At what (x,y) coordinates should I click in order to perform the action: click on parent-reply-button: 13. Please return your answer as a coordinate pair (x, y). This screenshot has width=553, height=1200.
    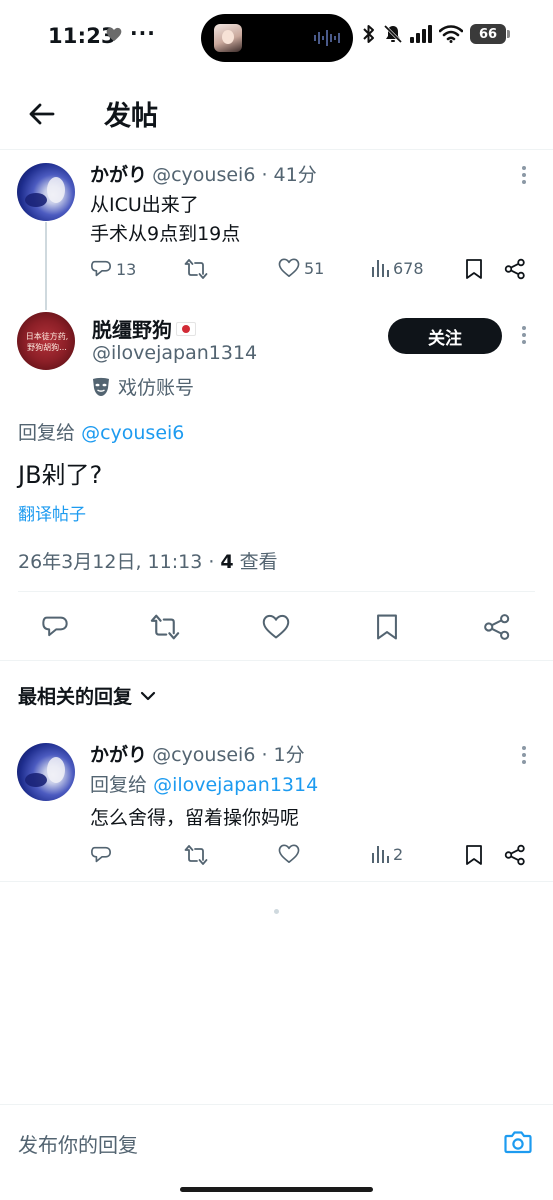
    Looking at the image, I should click on (113, 269).